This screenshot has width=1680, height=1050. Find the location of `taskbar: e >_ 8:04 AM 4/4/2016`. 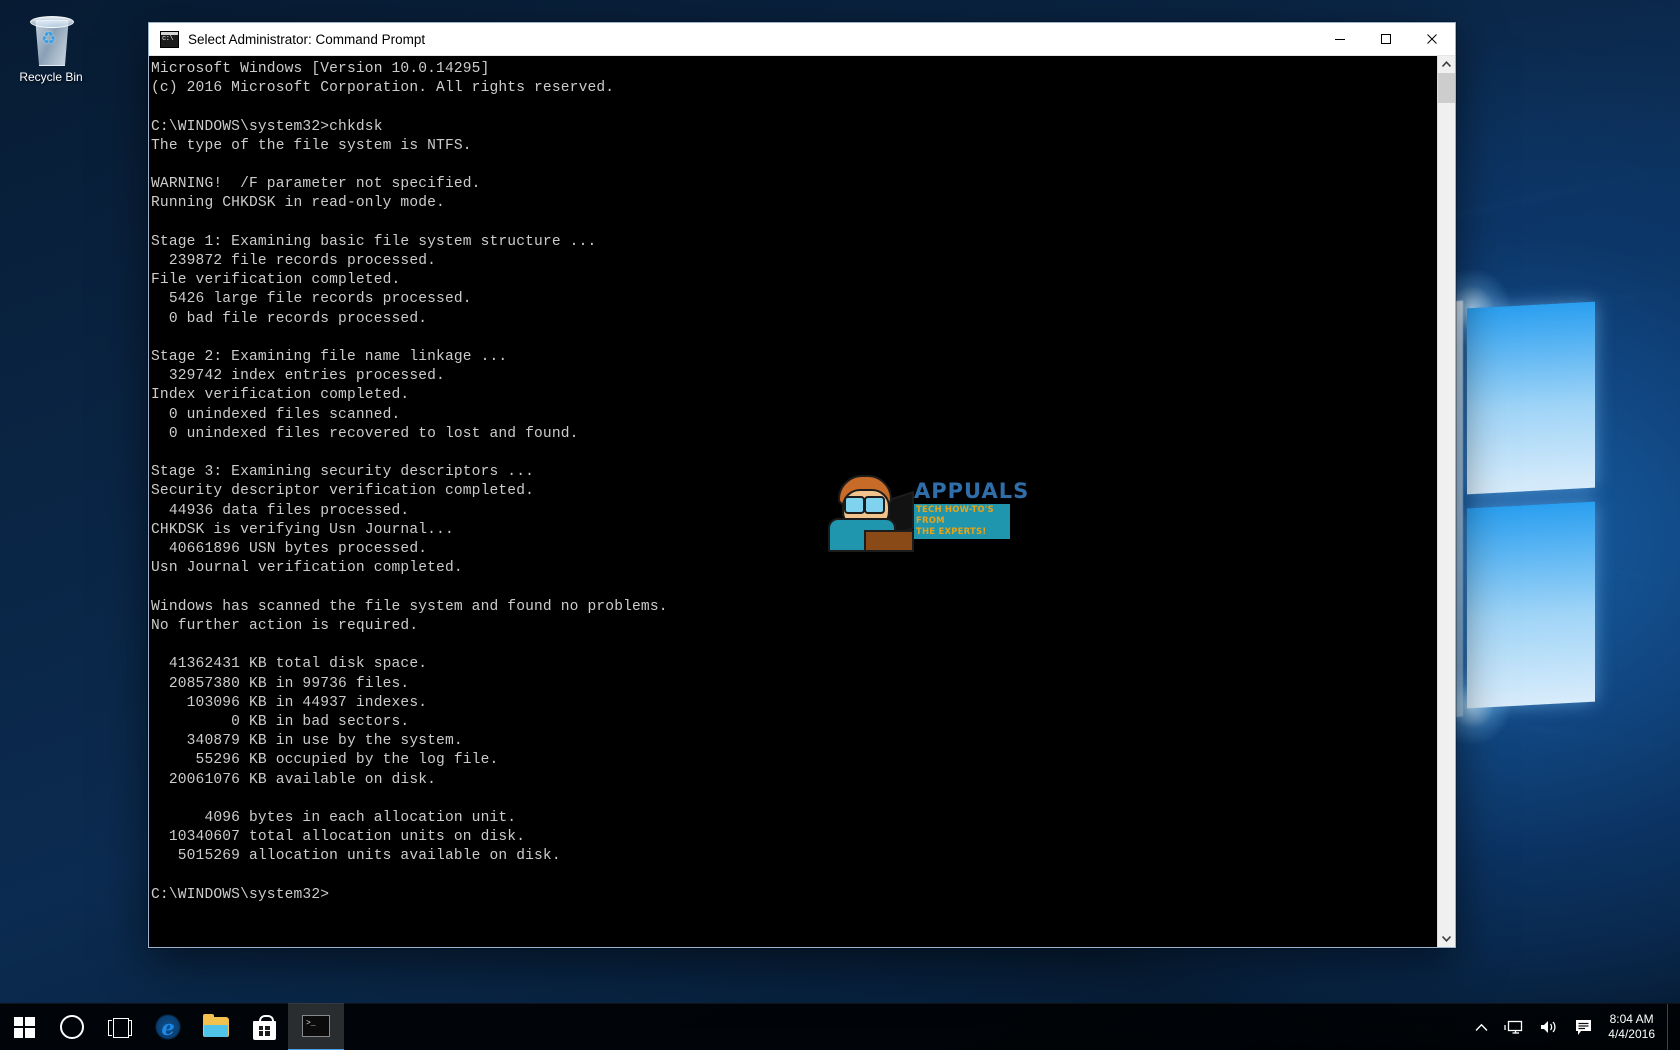

taskbar: e >_ 8:04 AM 4/4/2016 is located at coordinates (840, 1026).